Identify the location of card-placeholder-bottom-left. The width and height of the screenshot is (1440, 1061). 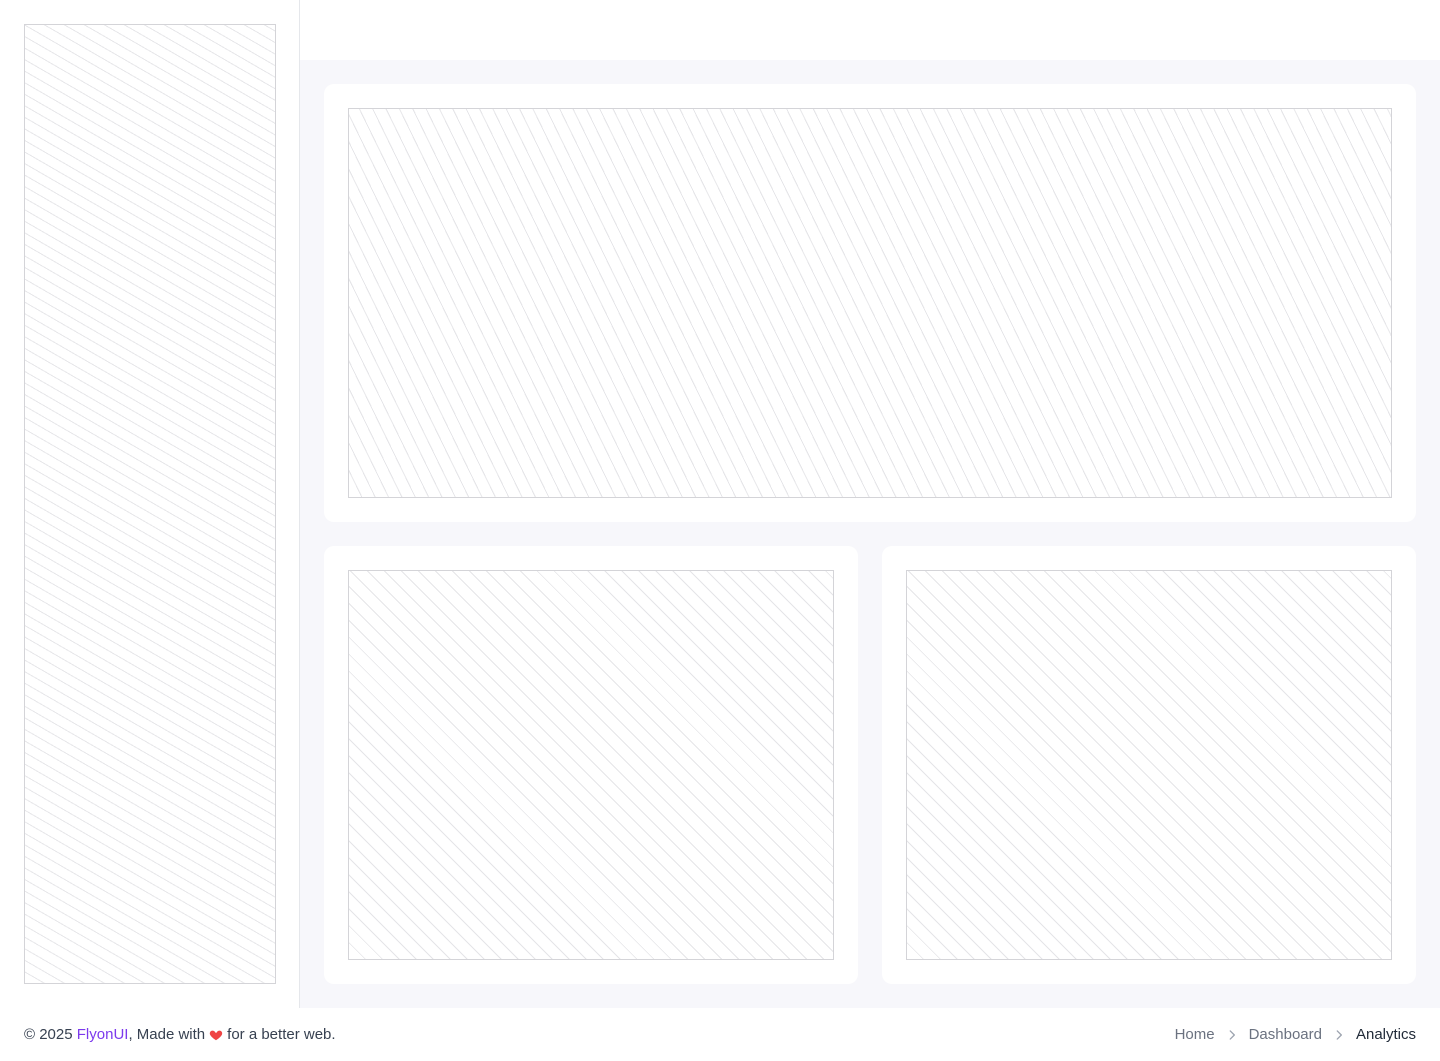
(591, 765).